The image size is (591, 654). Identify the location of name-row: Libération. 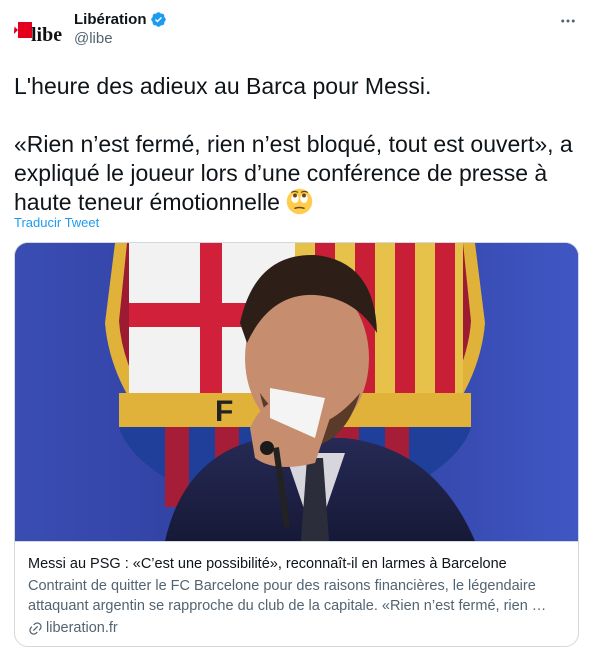
(120, 19).